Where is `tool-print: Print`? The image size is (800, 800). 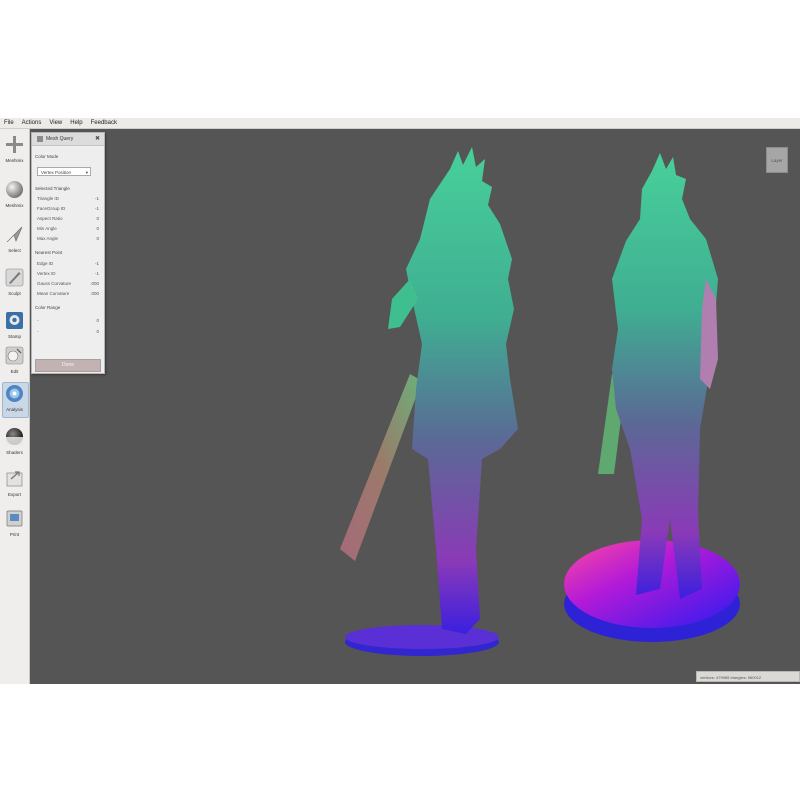 tool-print: Print is located at coordinates (14, 527).